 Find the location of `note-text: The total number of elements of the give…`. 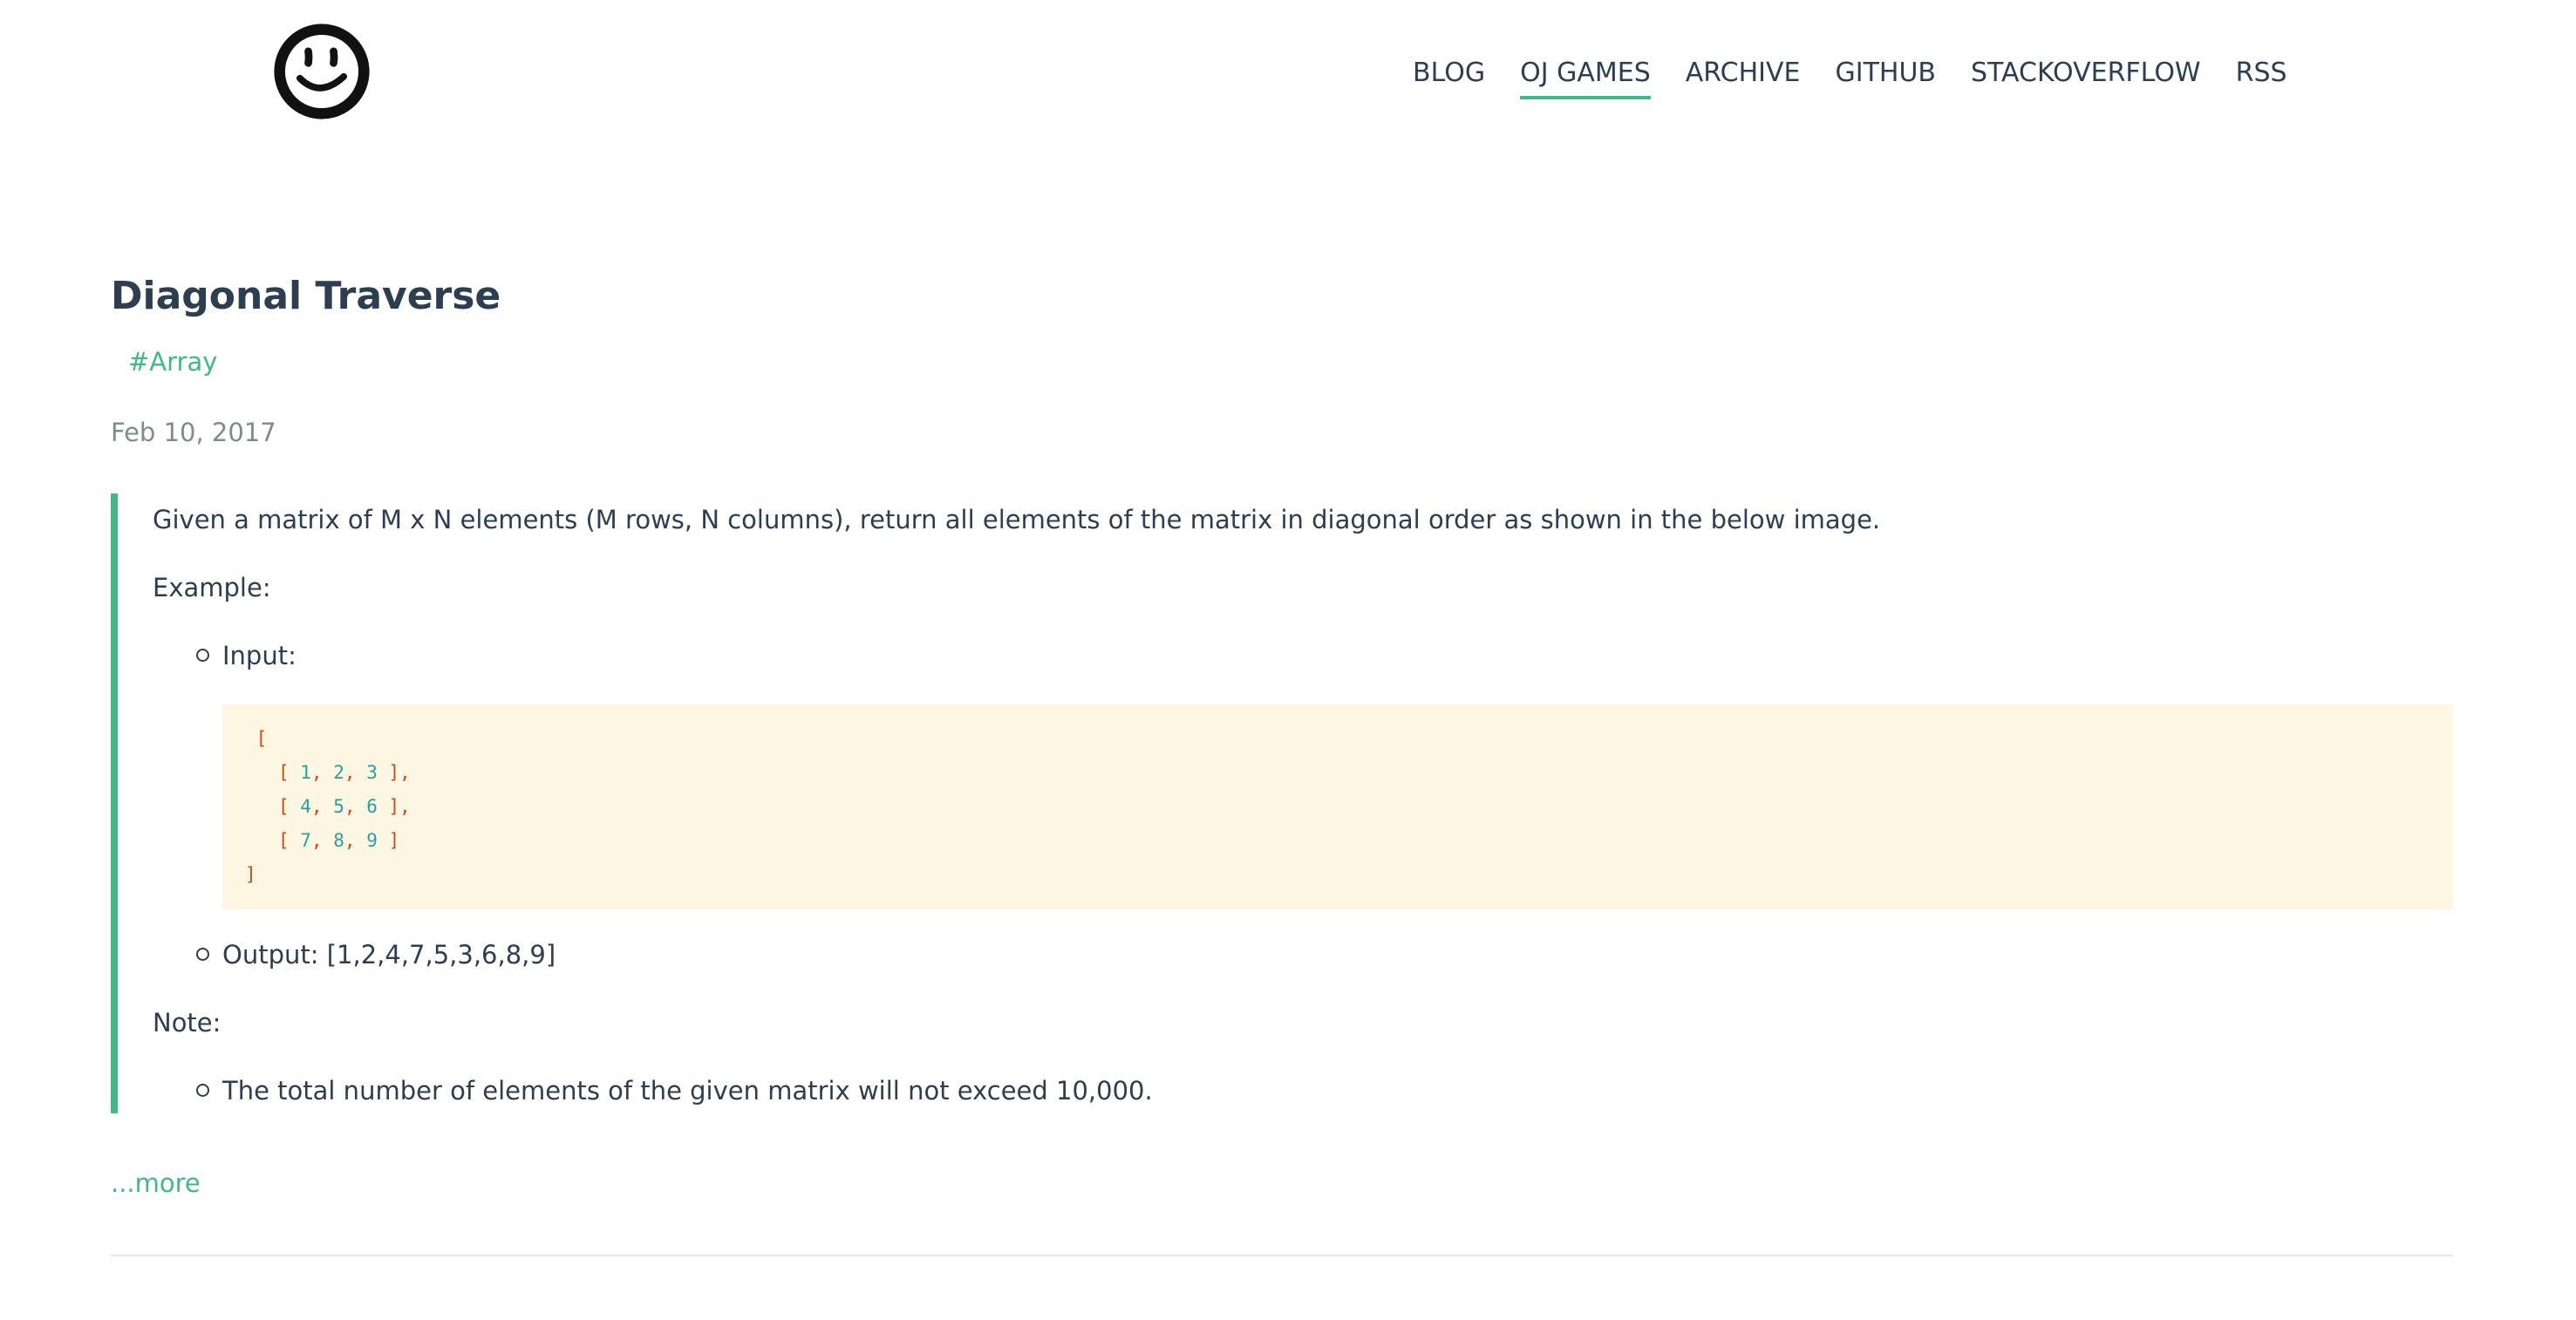

note-text: The total number of elements of the give… is located at coordinates (688, 1091).